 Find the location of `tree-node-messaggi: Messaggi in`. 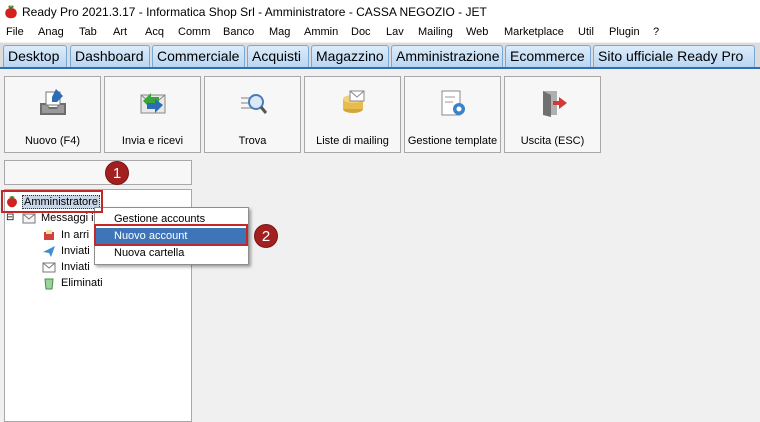

tree-node-messaggi: Messaggi in is located at coordinates (70, 218).